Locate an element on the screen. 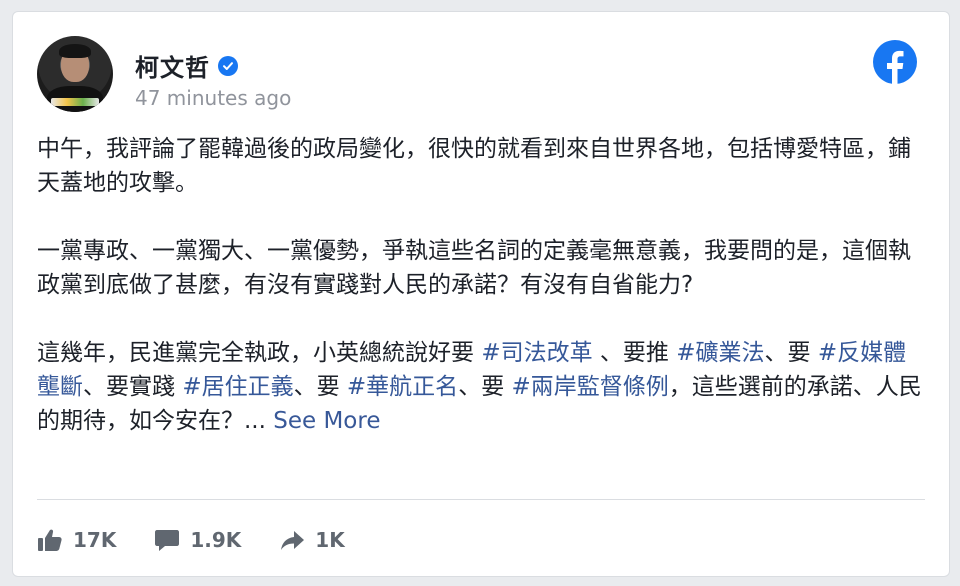 This screenshot has width=960, height=586. post-timestamp: 47 minutes ago is located at coordinates (213, 98).